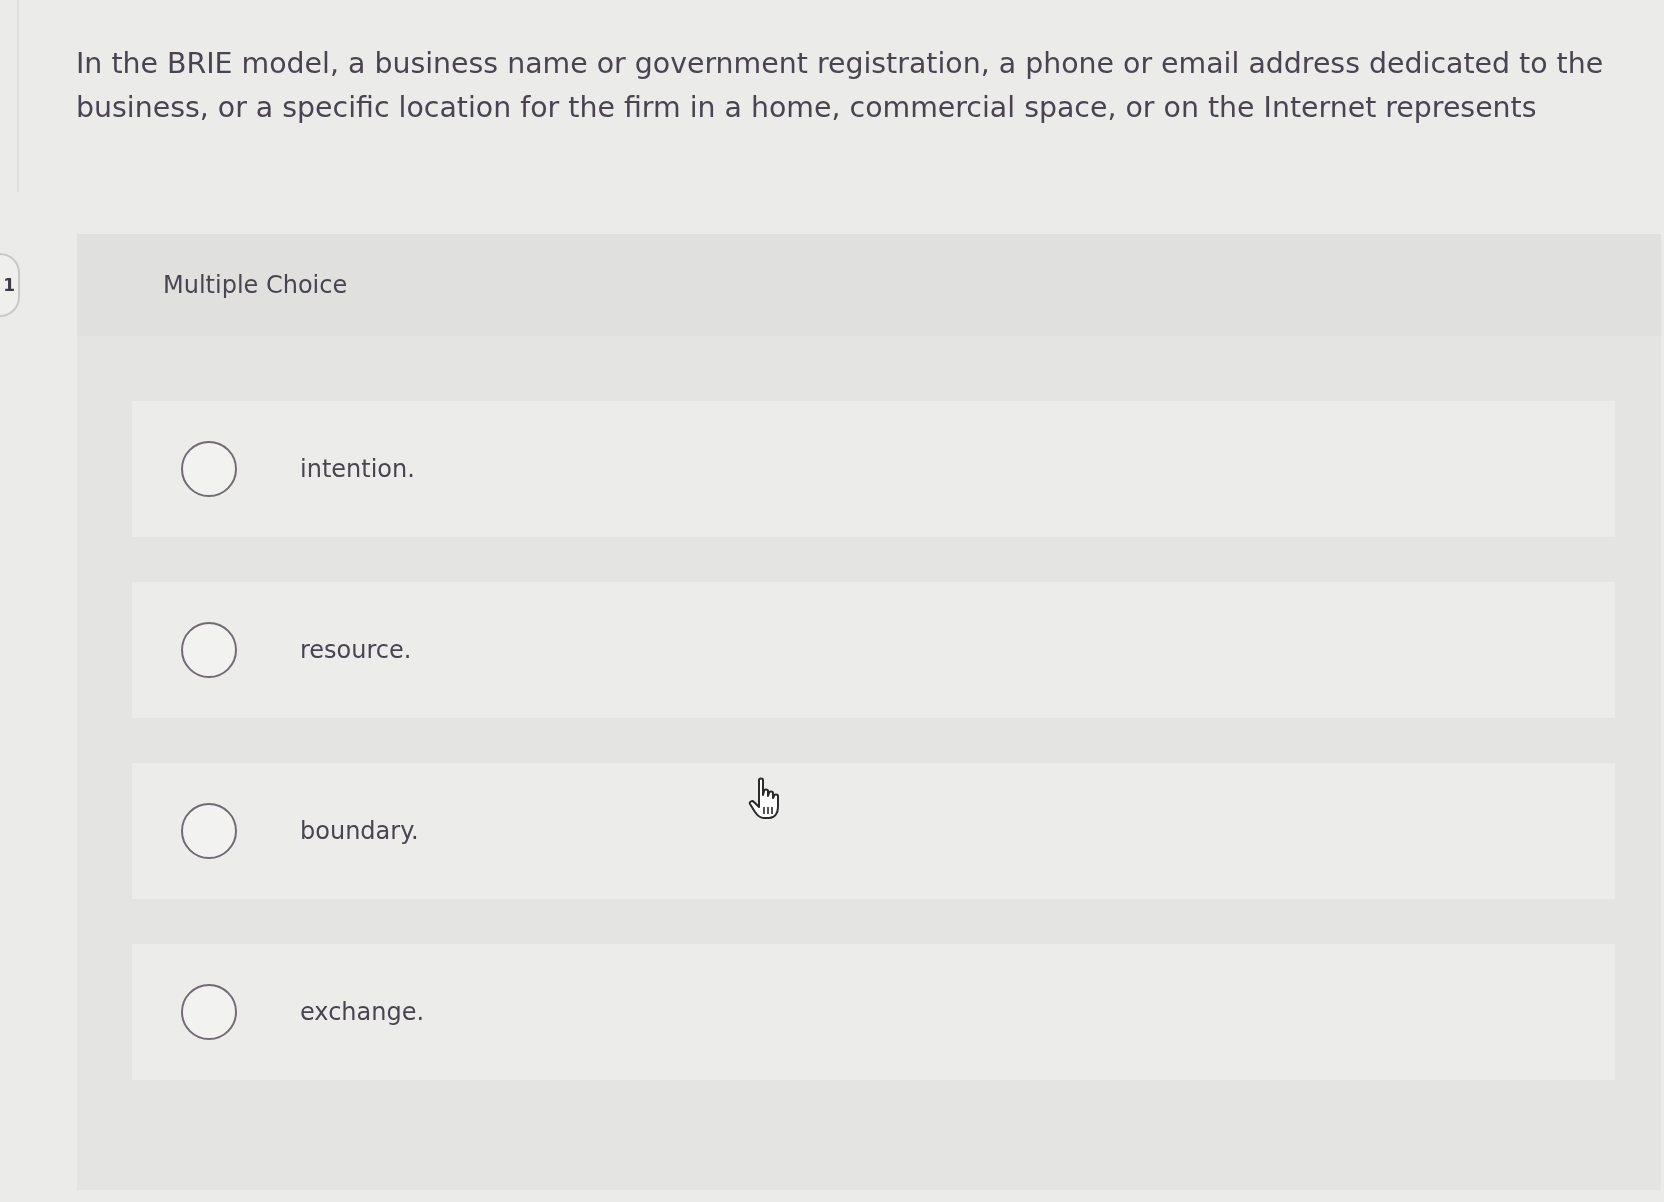  Describe the element at coordinates (873, 1012) in the screenshot. I see `answer-option: exchange.` at that location.